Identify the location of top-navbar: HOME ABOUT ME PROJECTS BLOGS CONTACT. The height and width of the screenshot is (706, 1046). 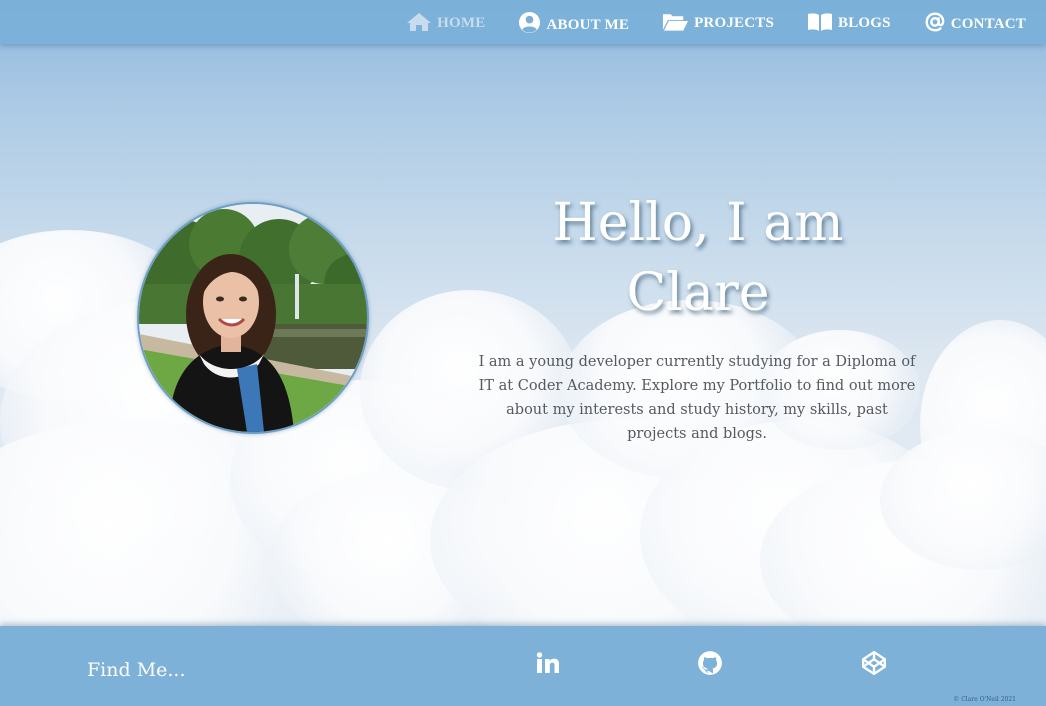
(523, 22).